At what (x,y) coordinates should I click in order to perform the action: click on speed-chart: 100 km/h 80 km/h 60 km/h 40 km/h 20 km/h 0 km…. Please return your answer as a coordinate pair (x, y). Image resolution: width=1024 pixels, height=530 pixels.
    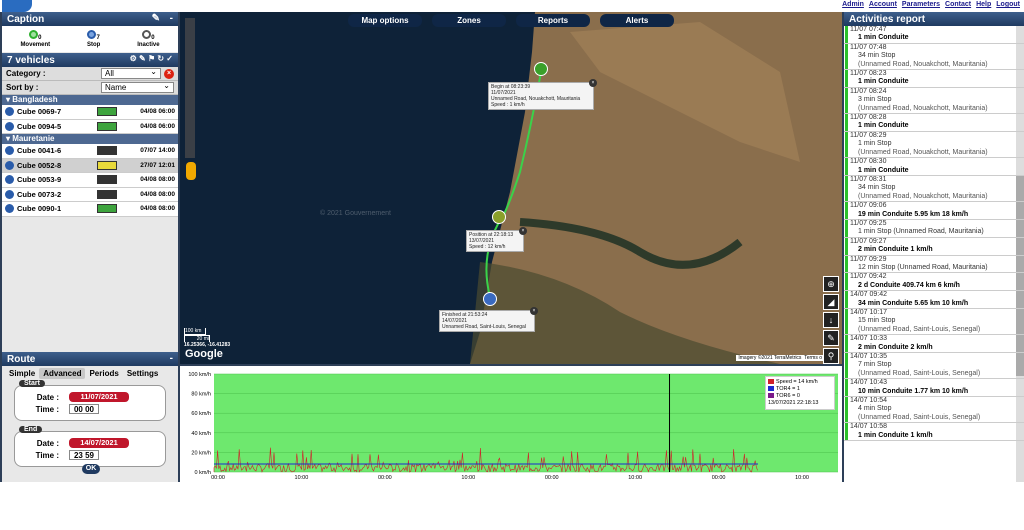
    Looking at the image, I should click on (511, 424).